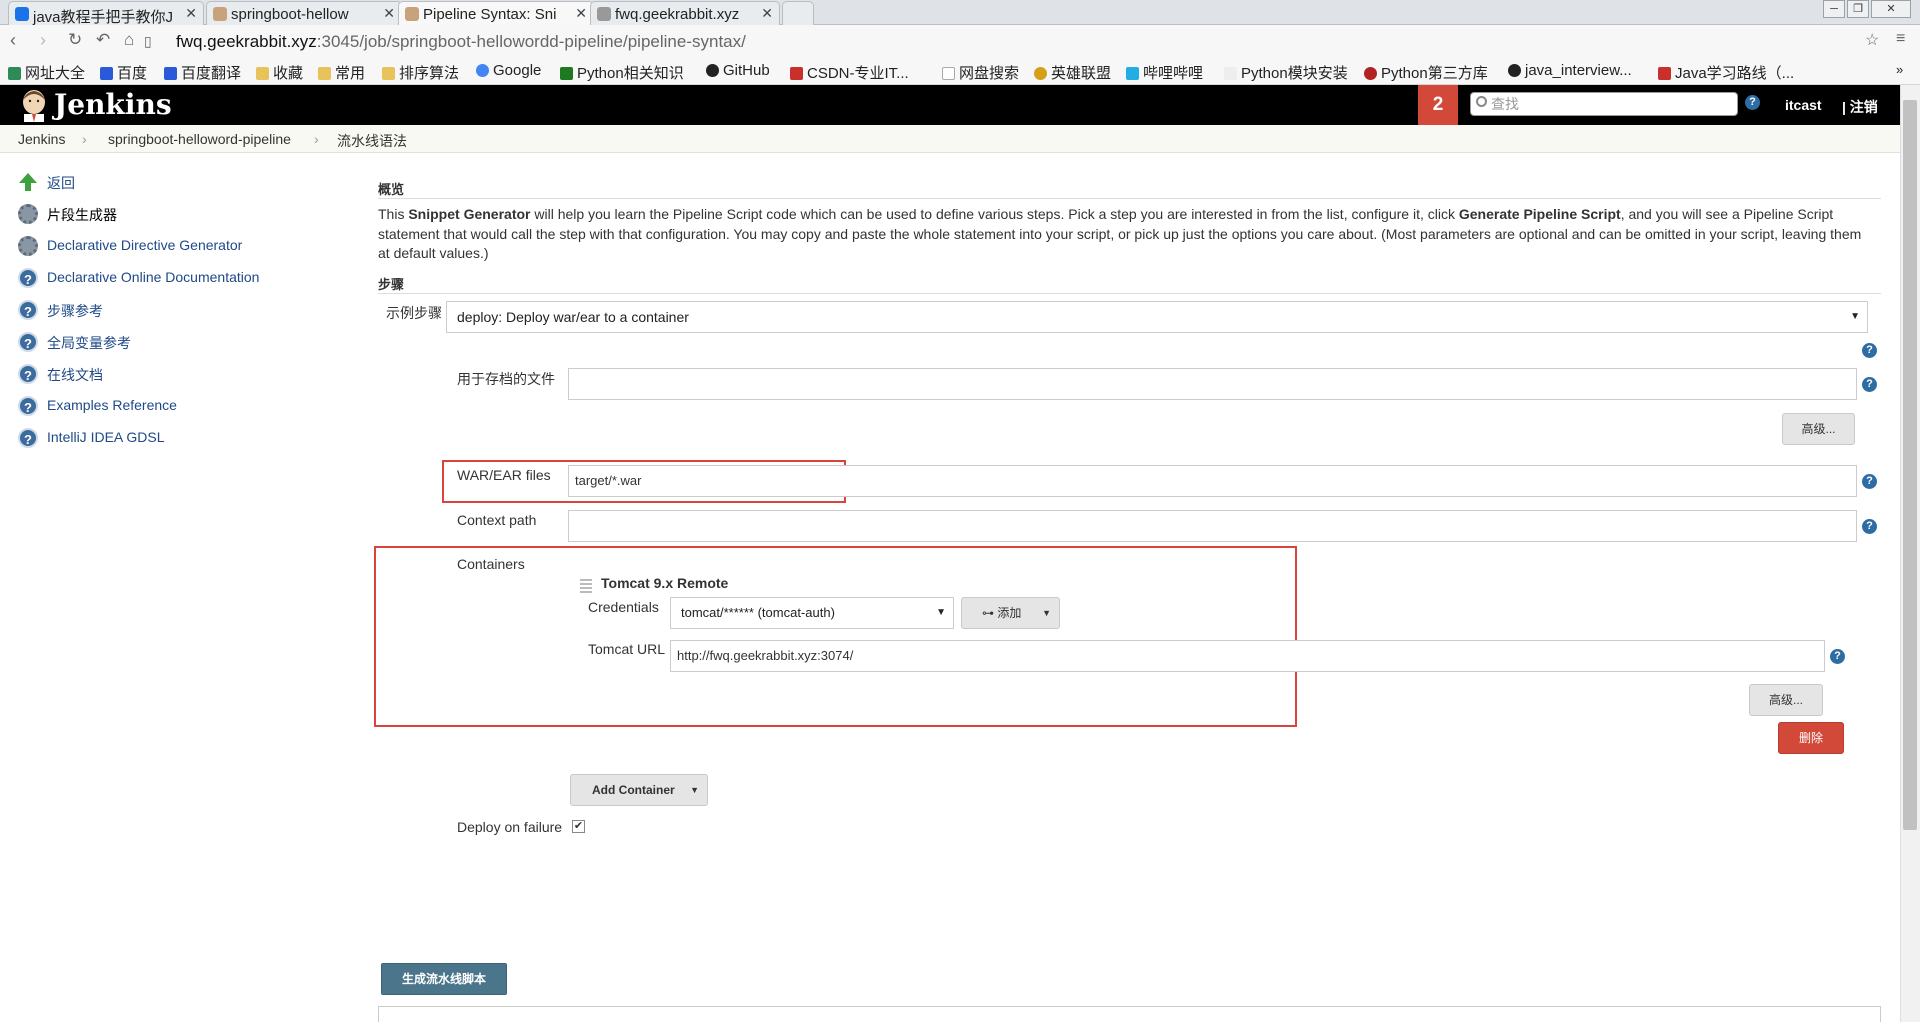 The height and width of the screenshot is (1022, 1920). Describe the element at coordinates (75, 40) in the screenshot. I see `reload-icon: ↻` at that location.